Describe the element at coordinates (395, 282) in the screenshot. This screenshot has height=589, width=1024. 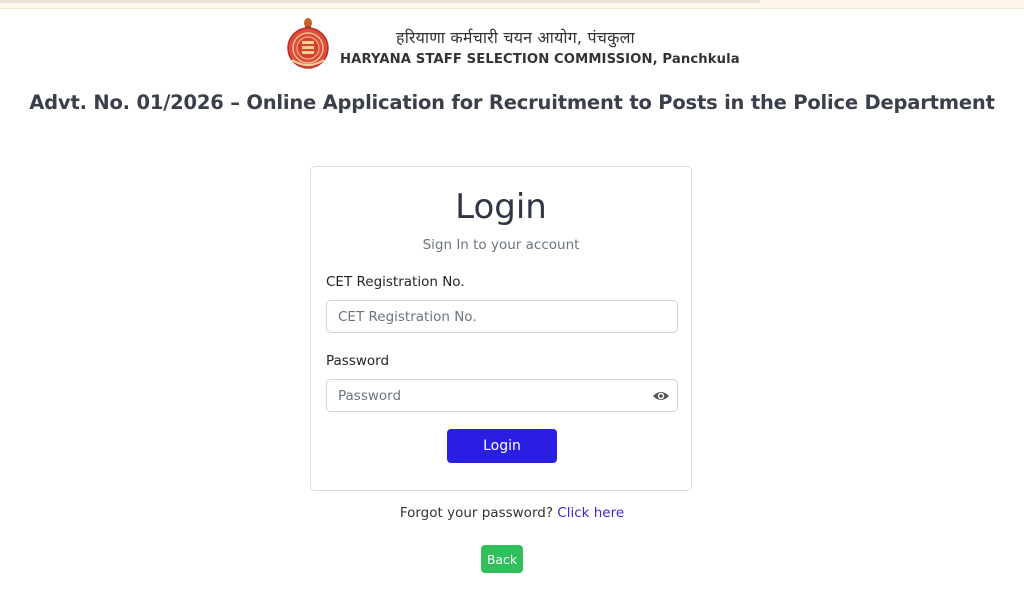
I see `registration-label: CET Registration No.` at that location.